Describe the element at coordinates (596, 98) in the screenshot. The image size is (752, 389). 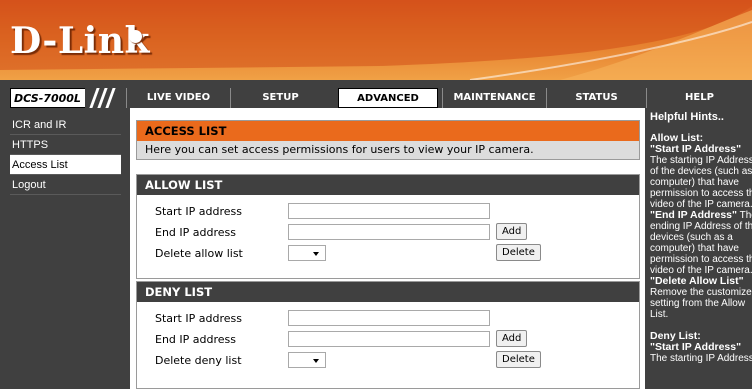
I see `tab-status: STATUS` at that location.